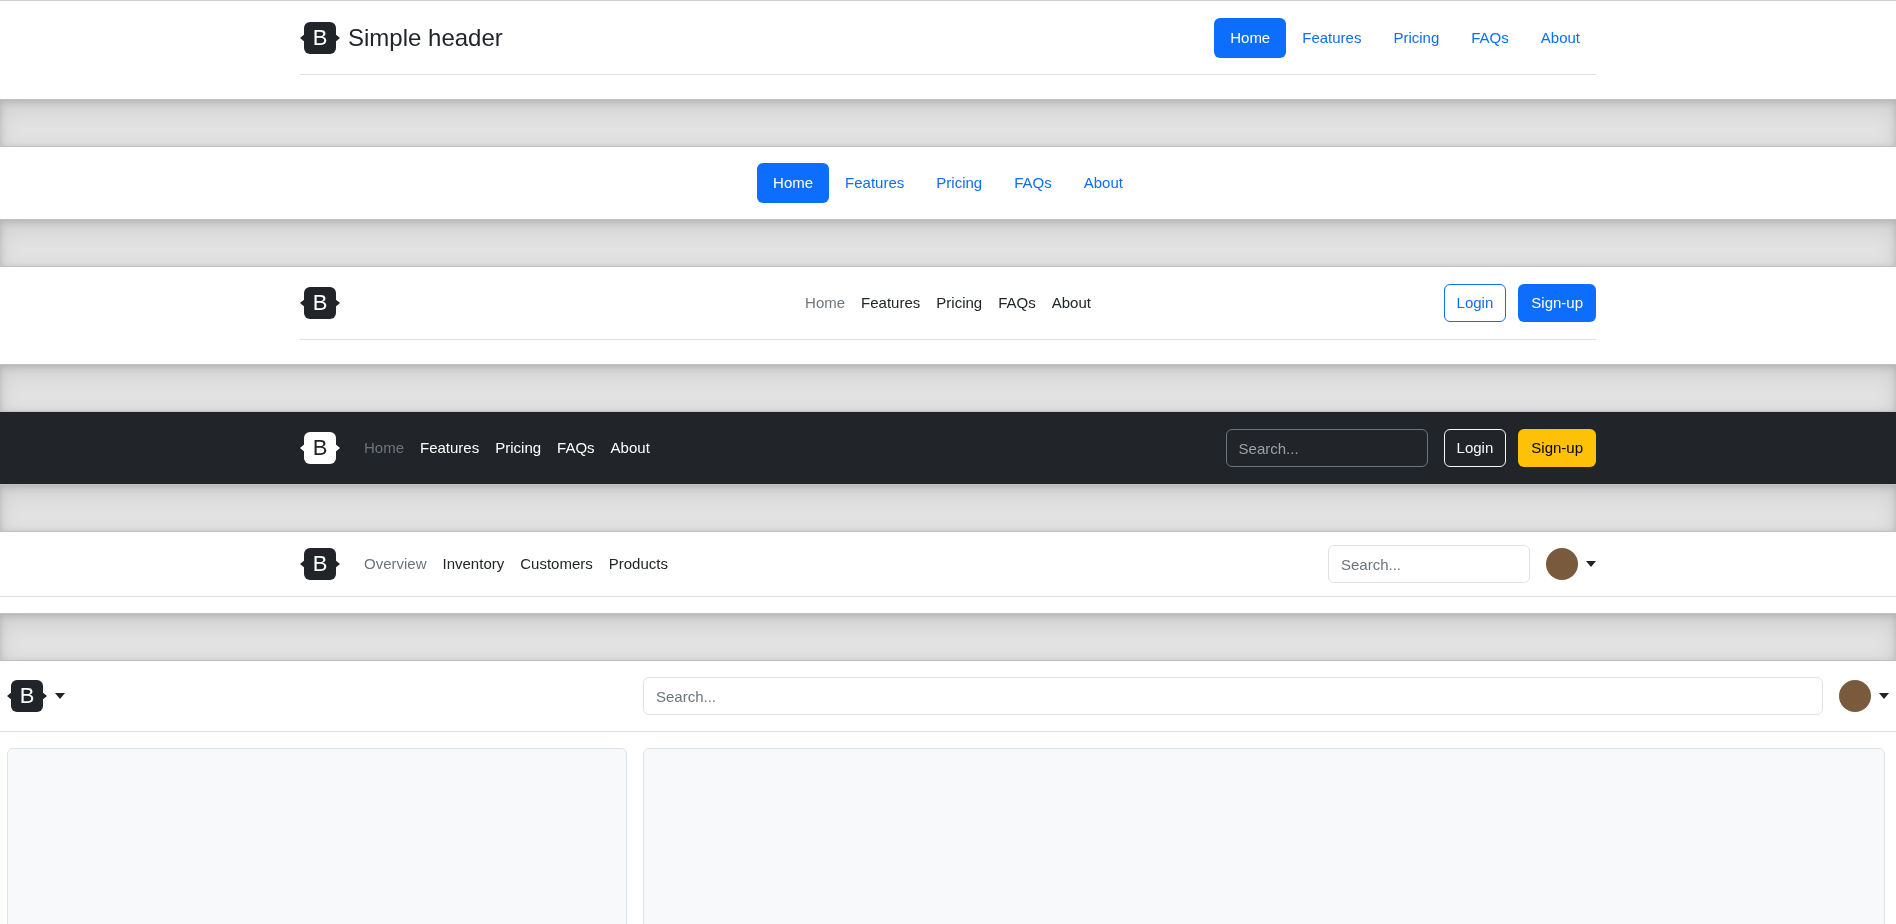 Image resolution: width=1896 pixels, height=924 pixels. Describe the element at coordinates (473, 564) in the screenshot. I see `nav-link: Inventory` at that location.